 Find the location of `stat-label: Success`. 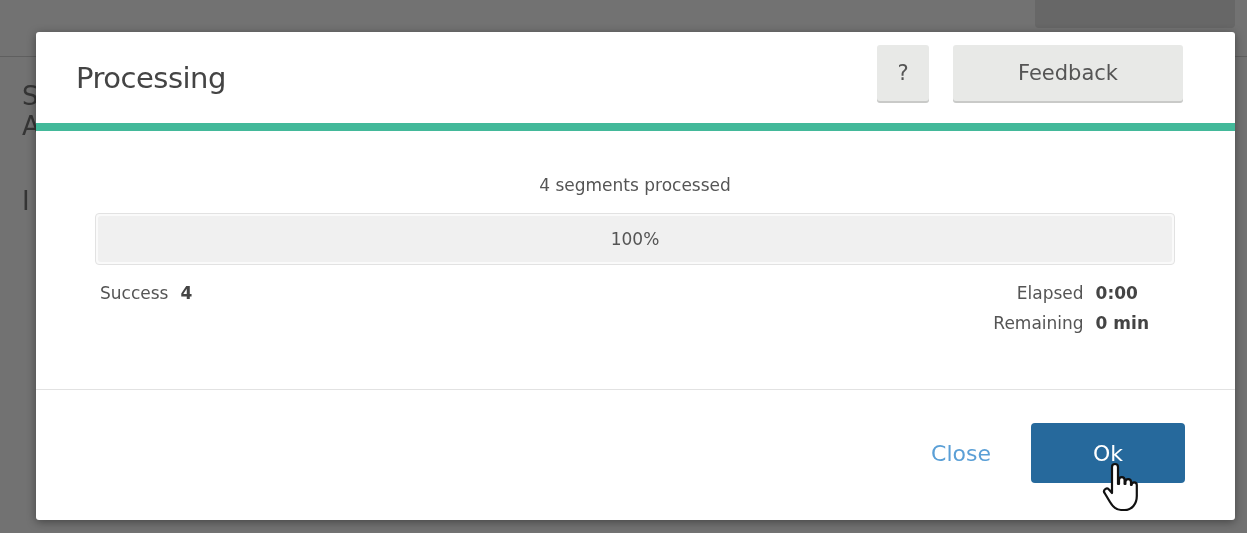

stat-label: Success is located at coordinates (134, 293).